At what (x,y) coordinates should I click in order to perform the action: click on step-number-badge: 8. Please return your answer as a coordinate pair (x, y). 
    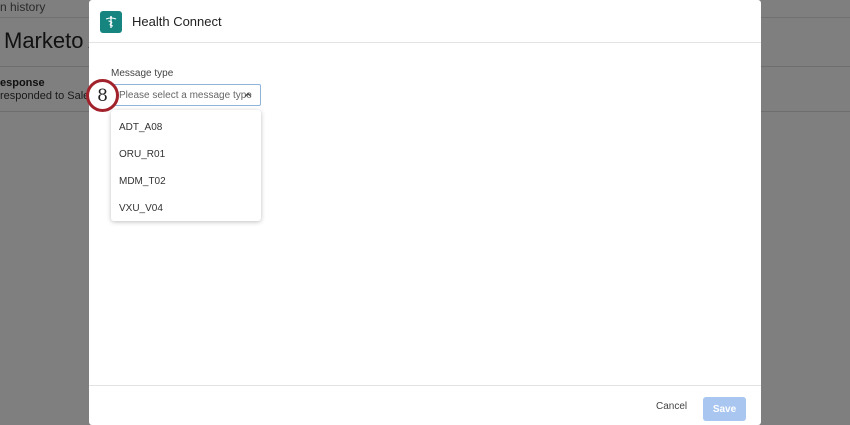
    Looking at the image, I should click on (102, 95).